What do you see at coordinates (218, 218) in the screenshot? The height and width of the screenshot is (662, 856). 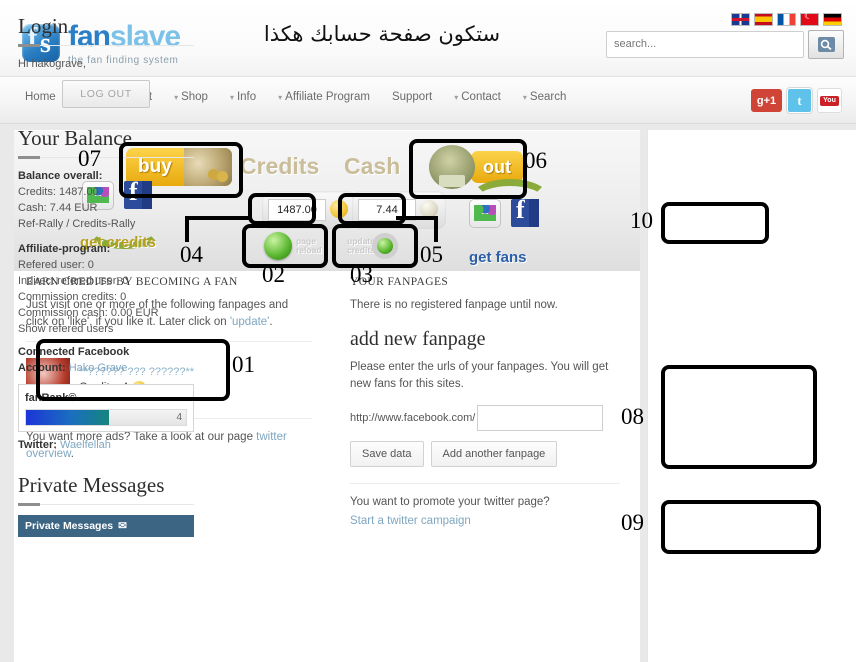 I see `annotation-leader-04-h` at bounding box center [218, 218].